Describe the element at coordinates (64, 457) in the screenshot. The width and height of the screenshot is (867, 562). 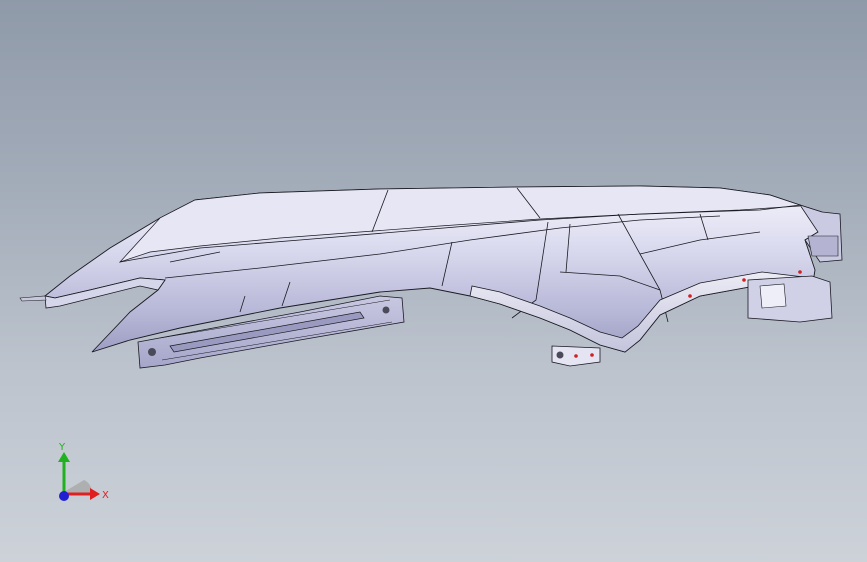
I see `y-axis-head` at that location.